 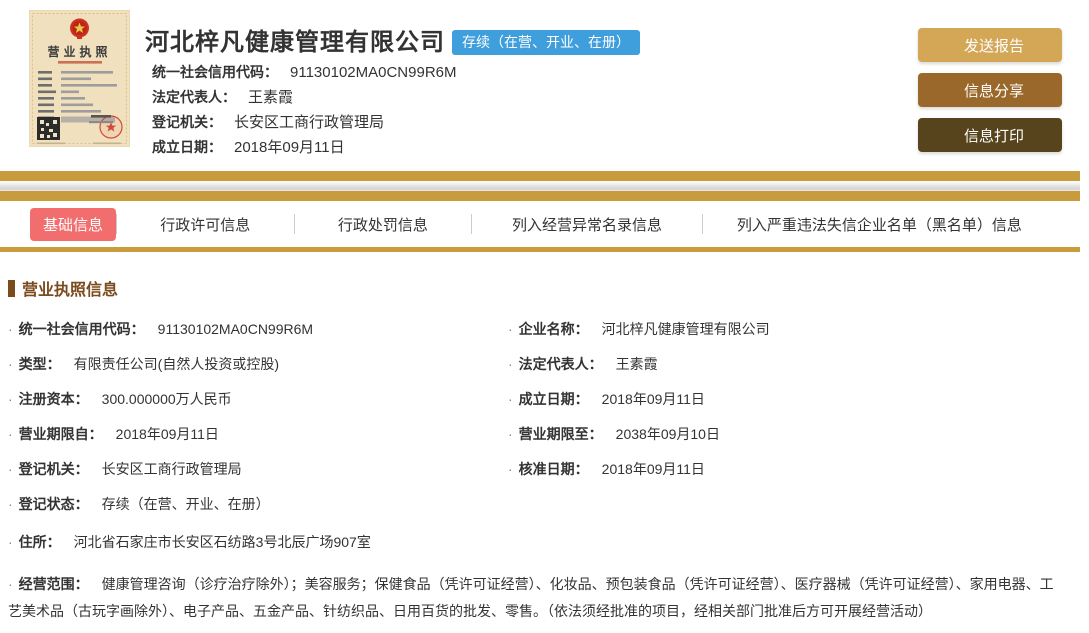 I want to click on header-field-credit-code: 统一社会信用代码： 91130102MA0CN99R6M, so click(x=304, y=72).